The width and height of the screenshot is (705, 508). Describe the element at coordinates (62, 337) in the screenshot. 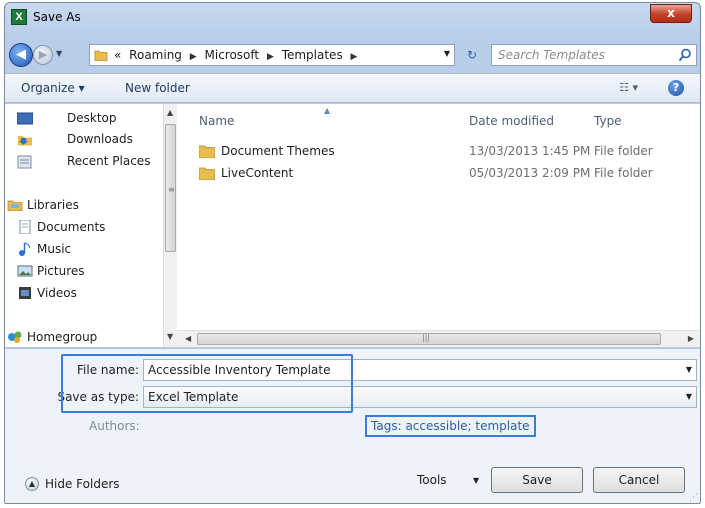

I see `nav-item-homegroup: Homegroup` at that location.